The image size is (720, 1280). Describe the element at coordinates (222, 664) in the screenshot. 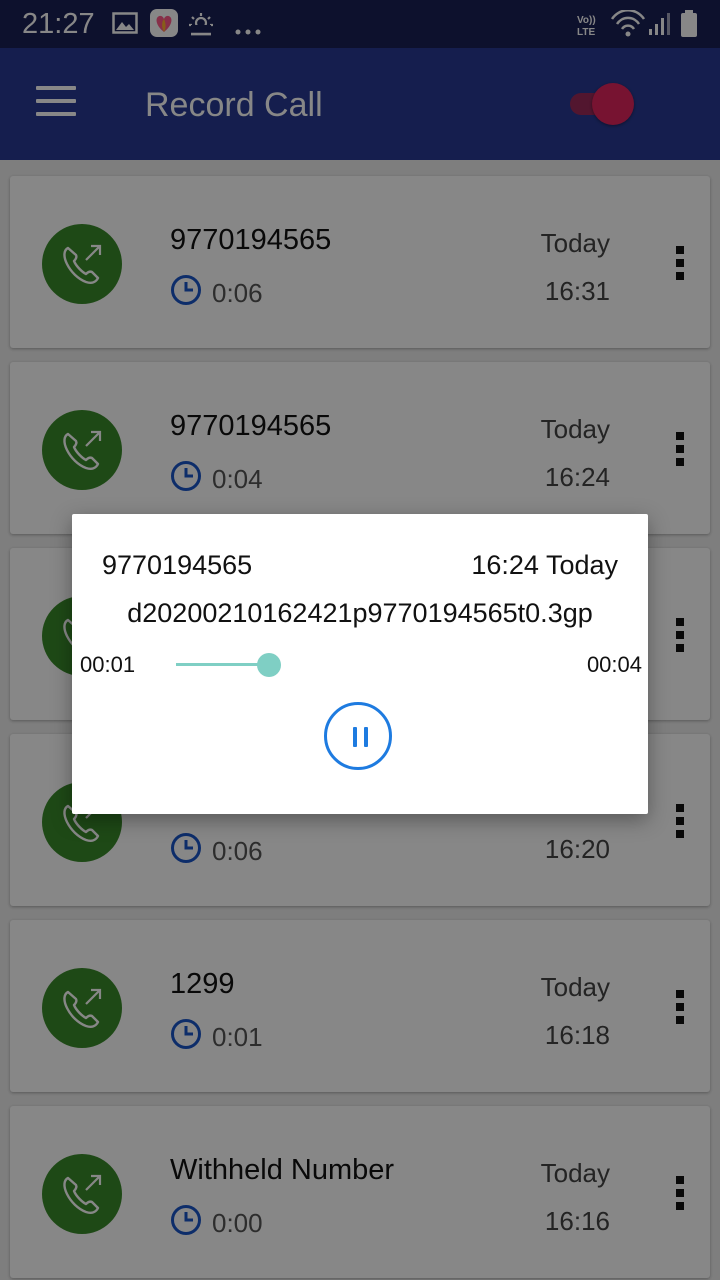

I see `seek-progress` at that location.